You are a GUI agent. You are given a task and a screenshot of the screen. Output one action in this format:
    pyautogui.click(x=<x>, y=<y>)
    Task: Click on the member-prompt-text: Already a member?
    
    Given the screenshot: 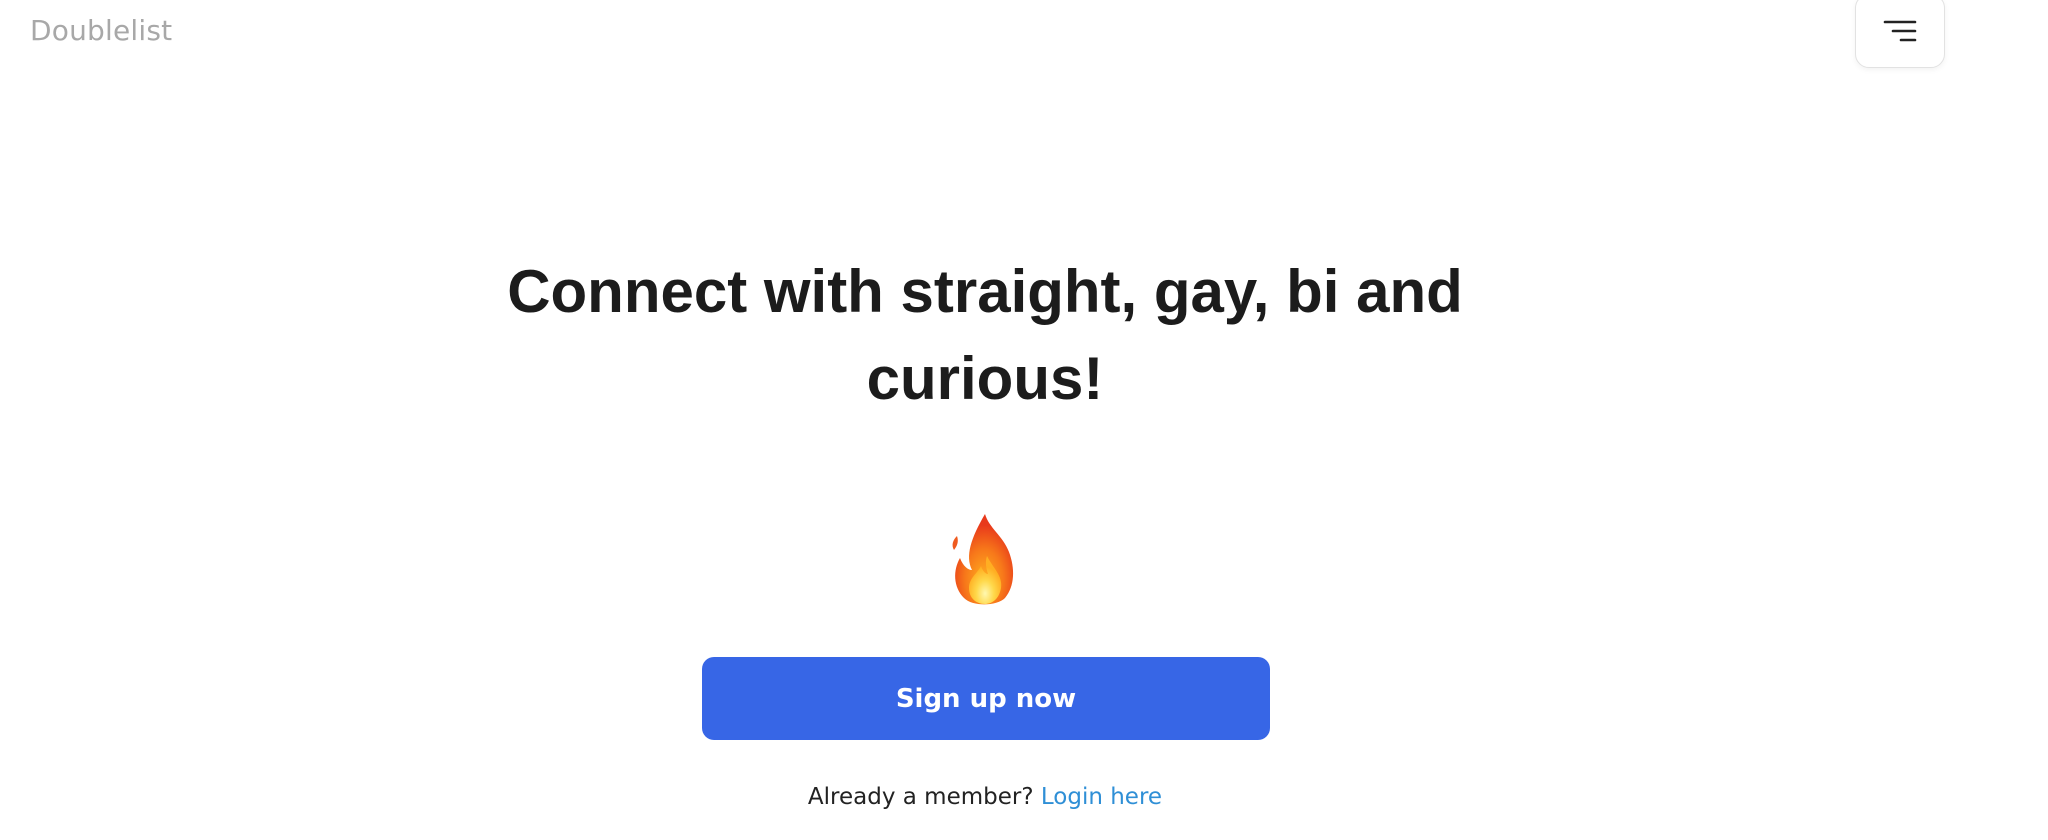 What is the action you would take?
    pyautogui.click(x=920, y=797)
    